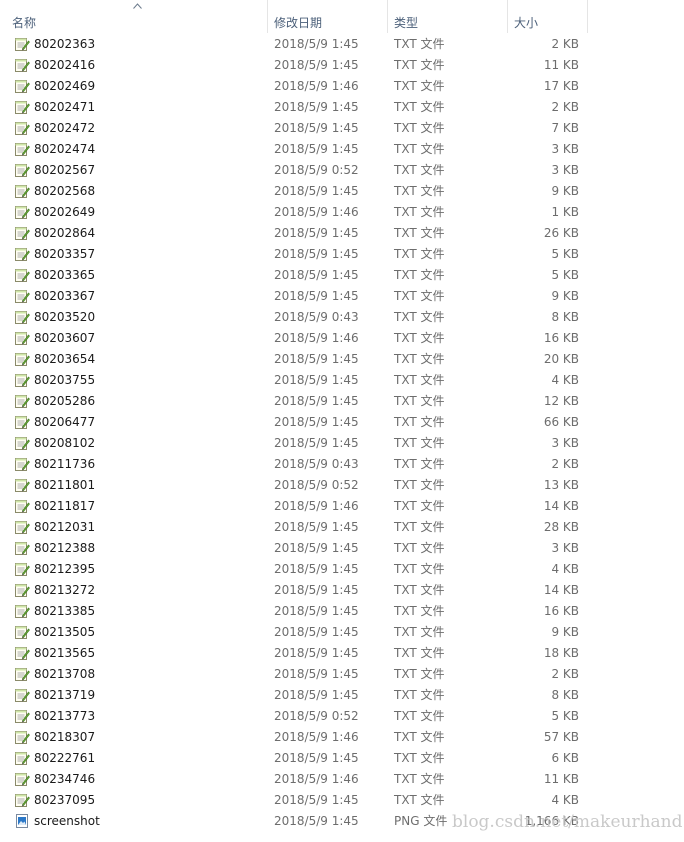 This screenshot has height=842, width=684. I want to click on file-row: 80213272 2018/5/9 1:45 TXT 文件 14 KB, so click(342, 590).